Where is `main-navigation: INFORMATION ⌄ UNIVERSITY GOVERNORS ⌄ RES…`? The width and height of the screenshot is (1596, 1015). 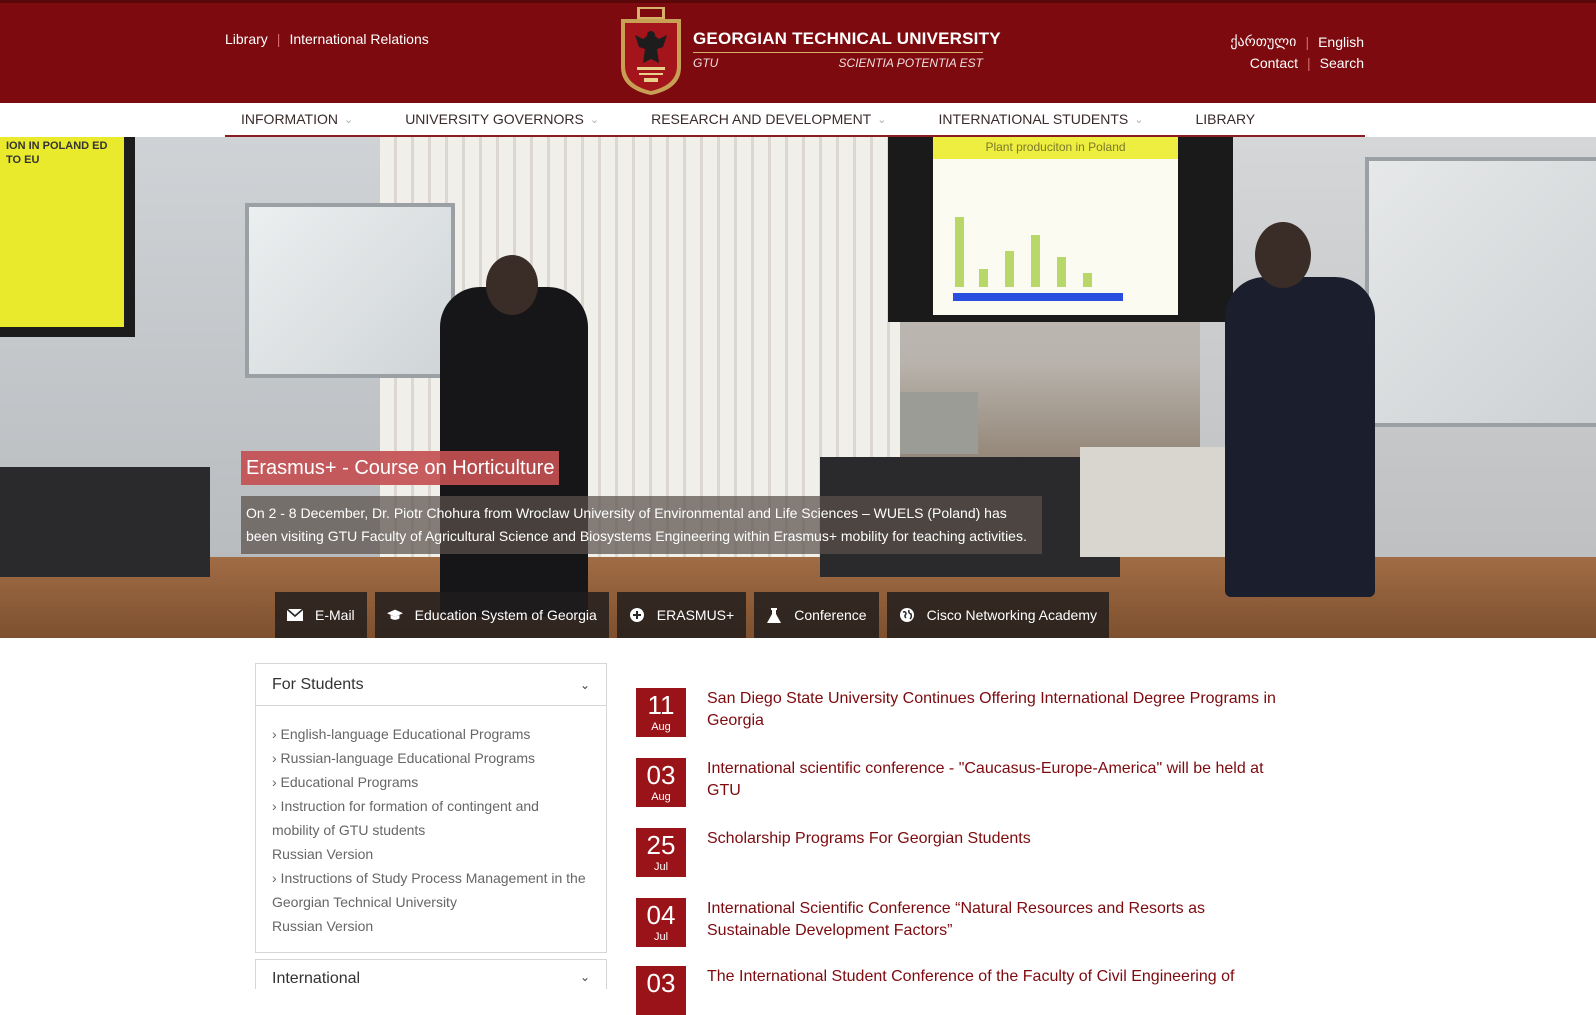
main-navigation: INFORMATION ⌄ UNIVERSITY GOVERNORS ⌄ RES… is located at coordinates (795, 120).